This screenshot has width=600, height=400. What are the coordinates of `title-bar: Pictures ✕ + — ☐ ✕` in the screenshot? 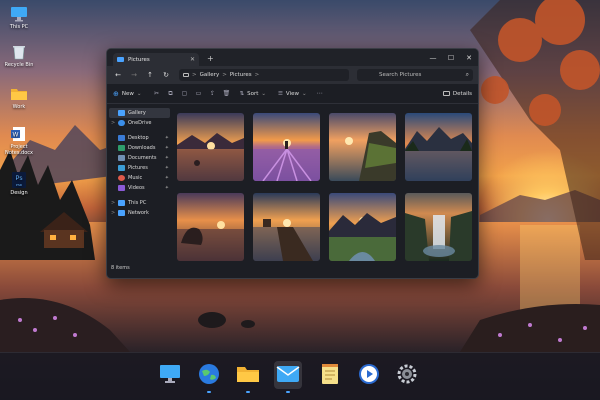 It's located at (292, 57).